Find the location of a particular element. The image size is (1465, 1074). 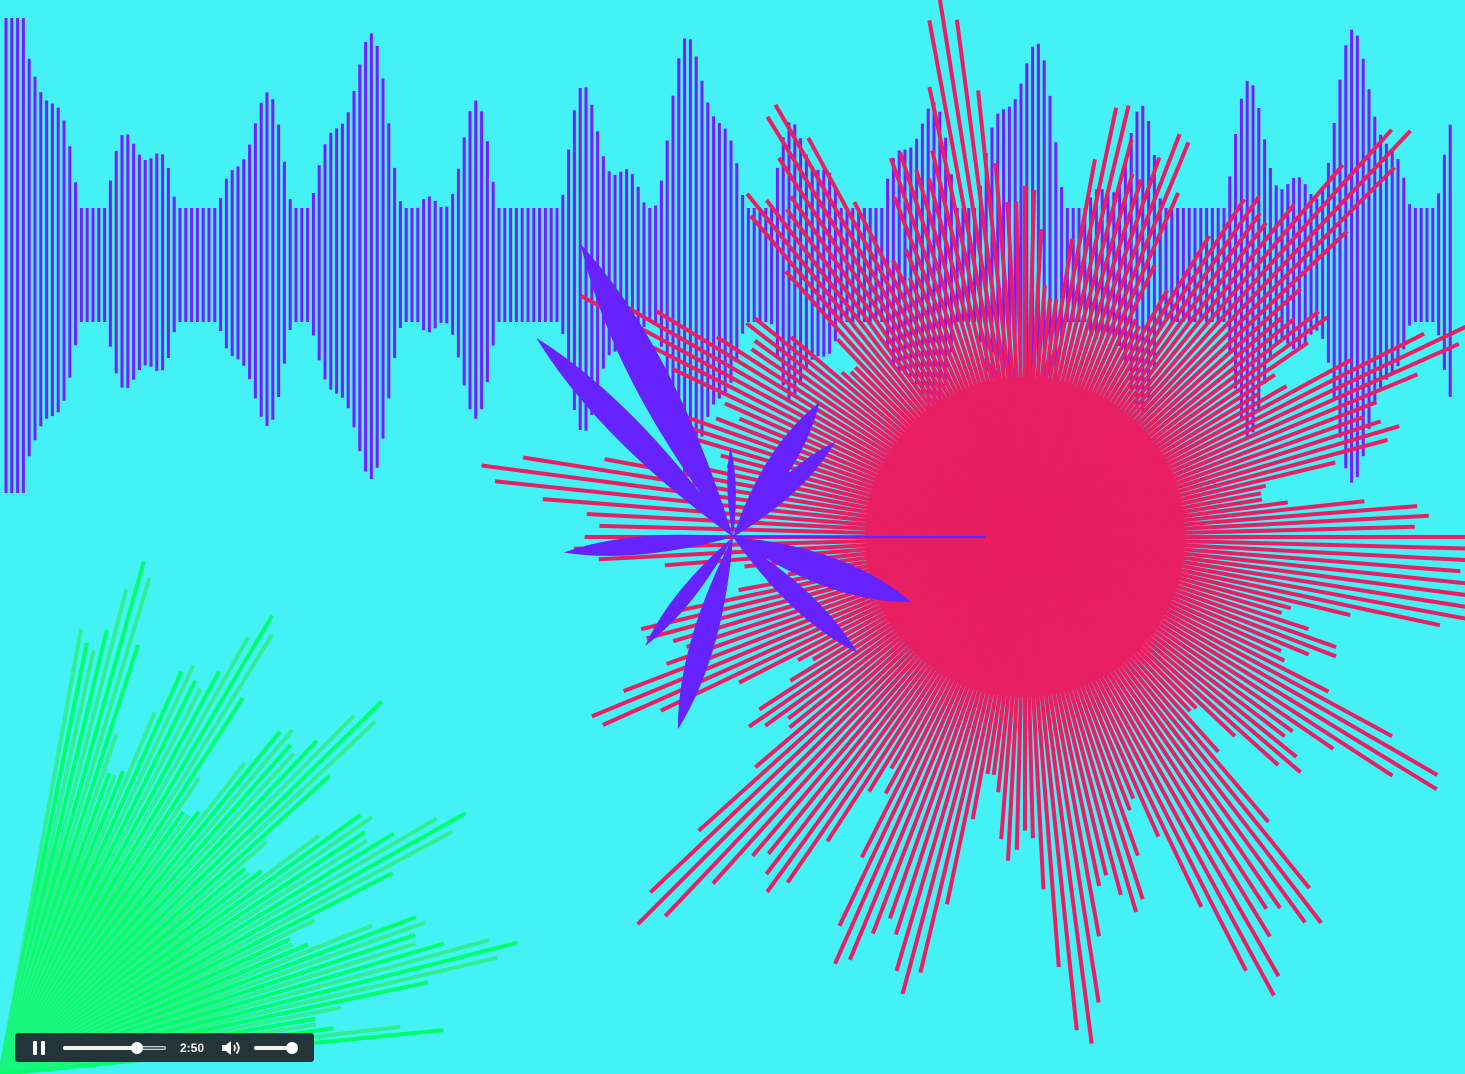

audio-player: 2:50 is located at coordinates (164, 1047).